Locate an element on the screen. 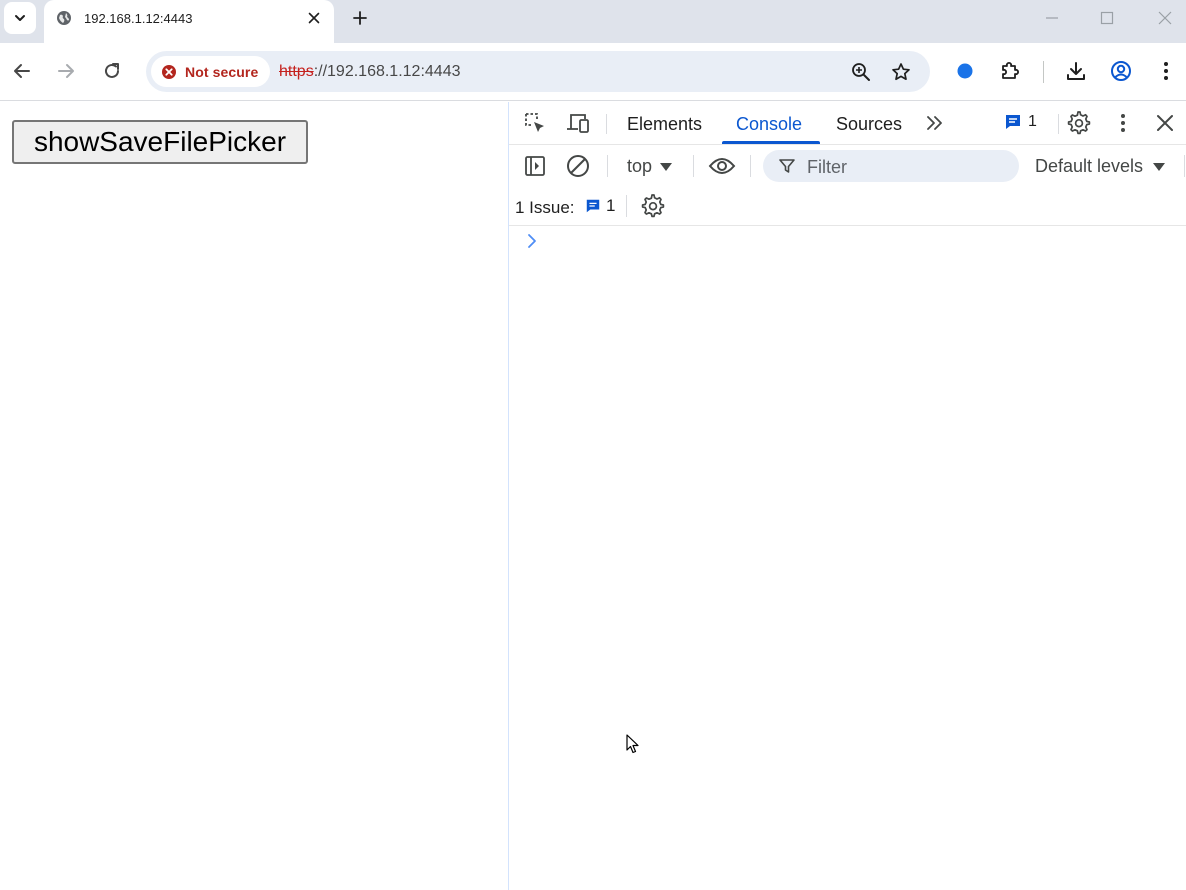 Image resolution: width=1186 pixels, height=890 pixels. bookmark-button is located at coordinates (901, 72).